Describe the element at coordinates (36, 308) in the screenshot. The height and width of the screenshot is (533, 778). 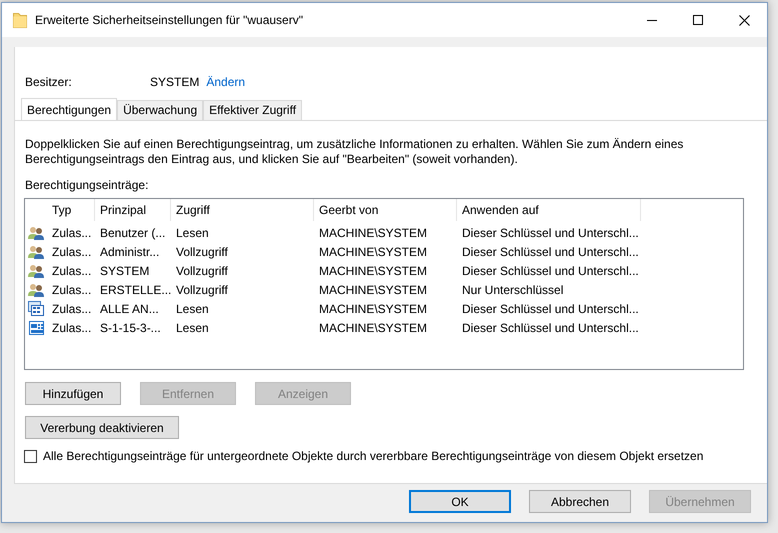
I see `app-window-icon` at that location.